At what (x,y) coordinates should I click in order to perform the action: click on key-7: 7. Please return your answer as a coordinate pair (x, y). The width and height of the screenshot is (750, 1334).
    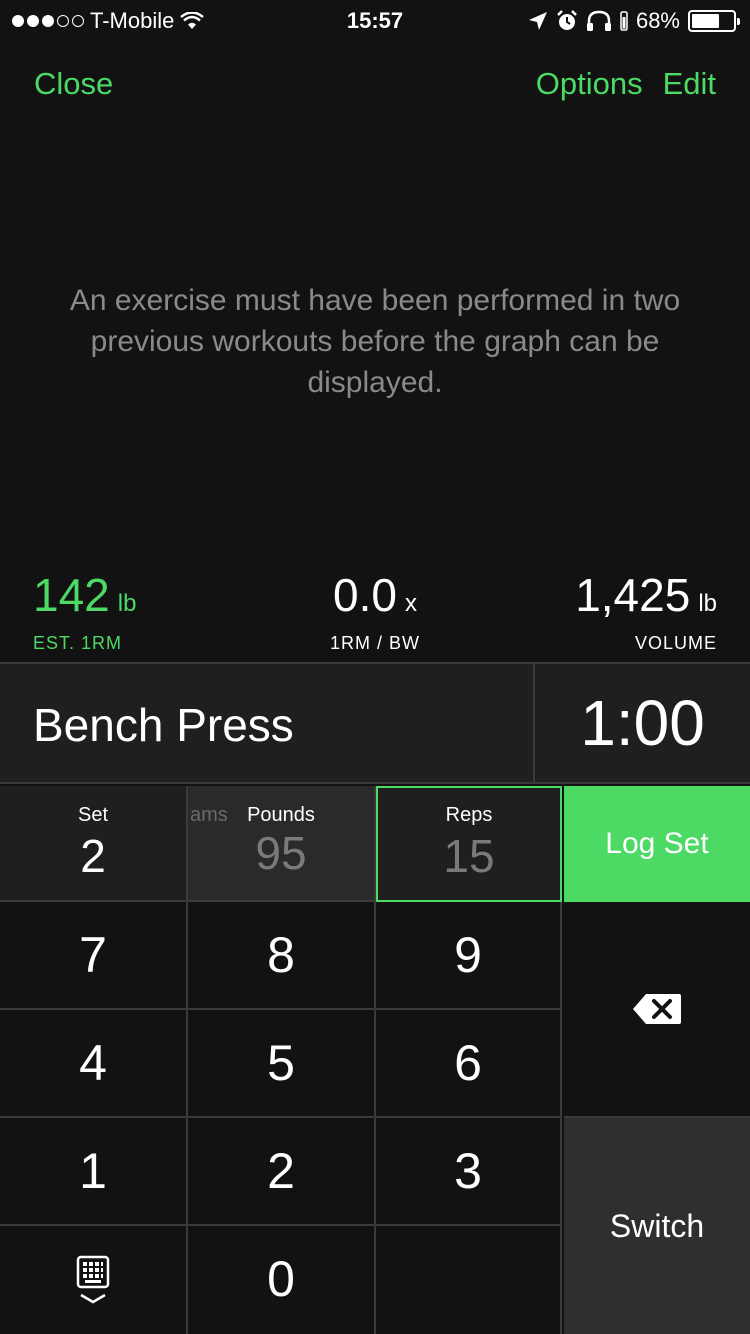
    Looking at the image, I should click on (94, 956).